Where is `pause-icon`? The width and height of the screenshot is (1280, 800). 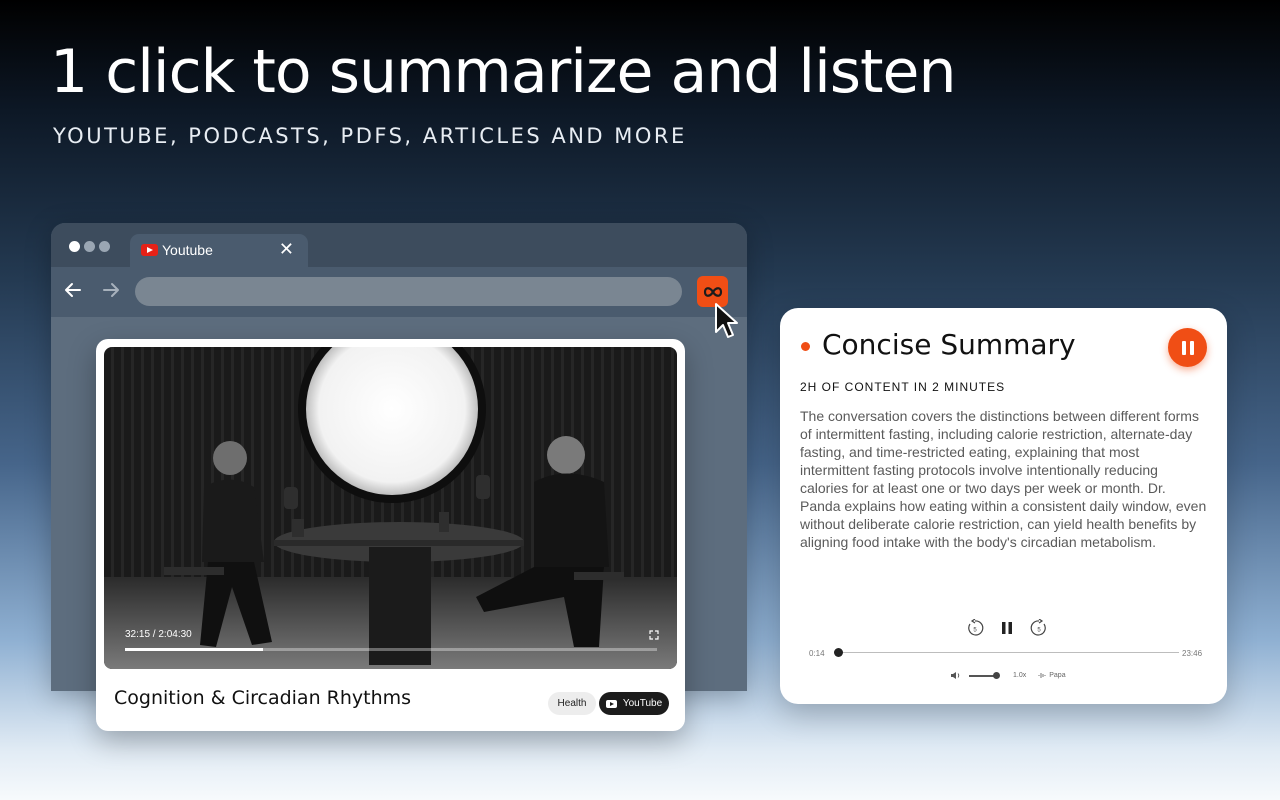 pause-icon is located at coordinates (1007, 628).